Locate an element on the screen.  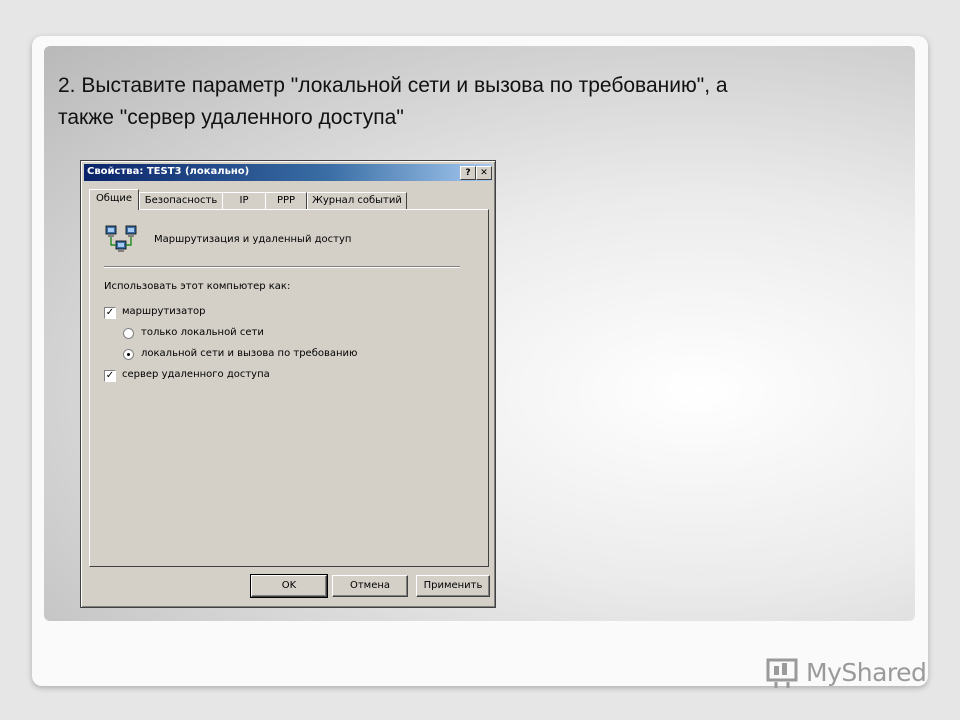
tab-ip-label: IP is located at coordinates (244, 200).